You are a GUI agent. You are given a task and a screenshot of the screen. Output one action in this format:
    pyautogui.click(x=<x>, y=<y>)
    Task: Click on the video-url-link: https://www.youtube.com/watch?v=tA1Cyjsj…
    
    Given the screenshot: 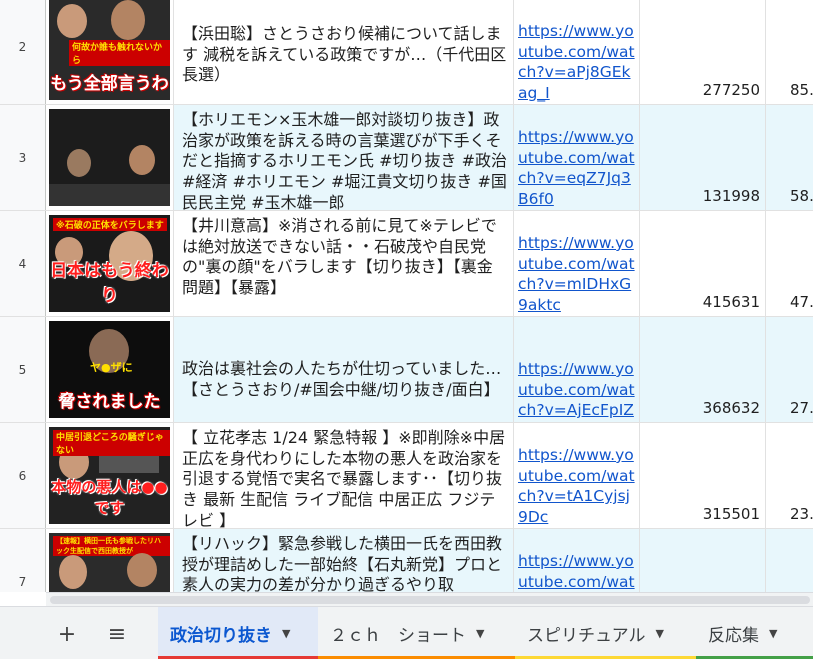 What is the action you would take?
    pyautogui.click(x=576, y=486)
    